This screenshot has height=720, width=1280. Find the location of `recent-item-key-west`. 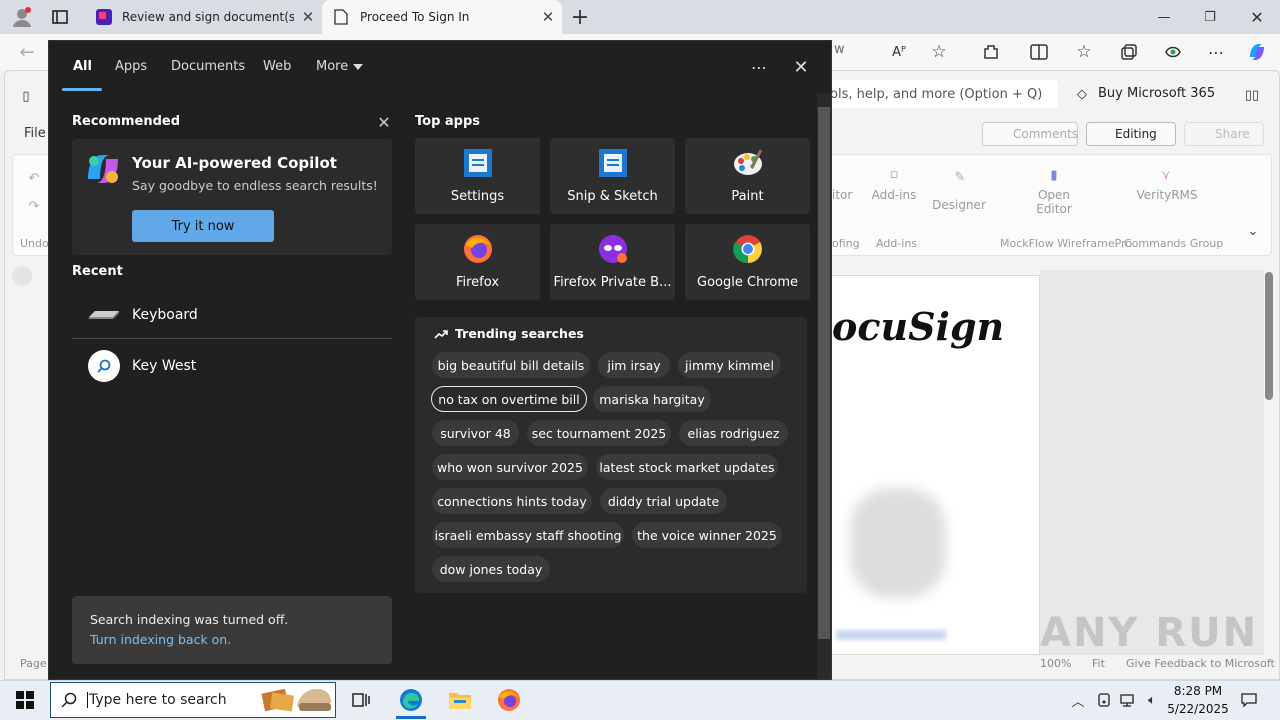

recent-item-key-west is located at coordinates (232, 366).